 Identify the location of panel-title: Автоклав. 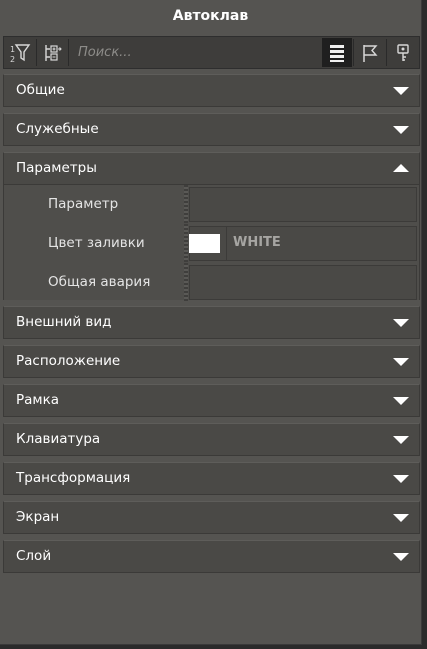
(210, 16).